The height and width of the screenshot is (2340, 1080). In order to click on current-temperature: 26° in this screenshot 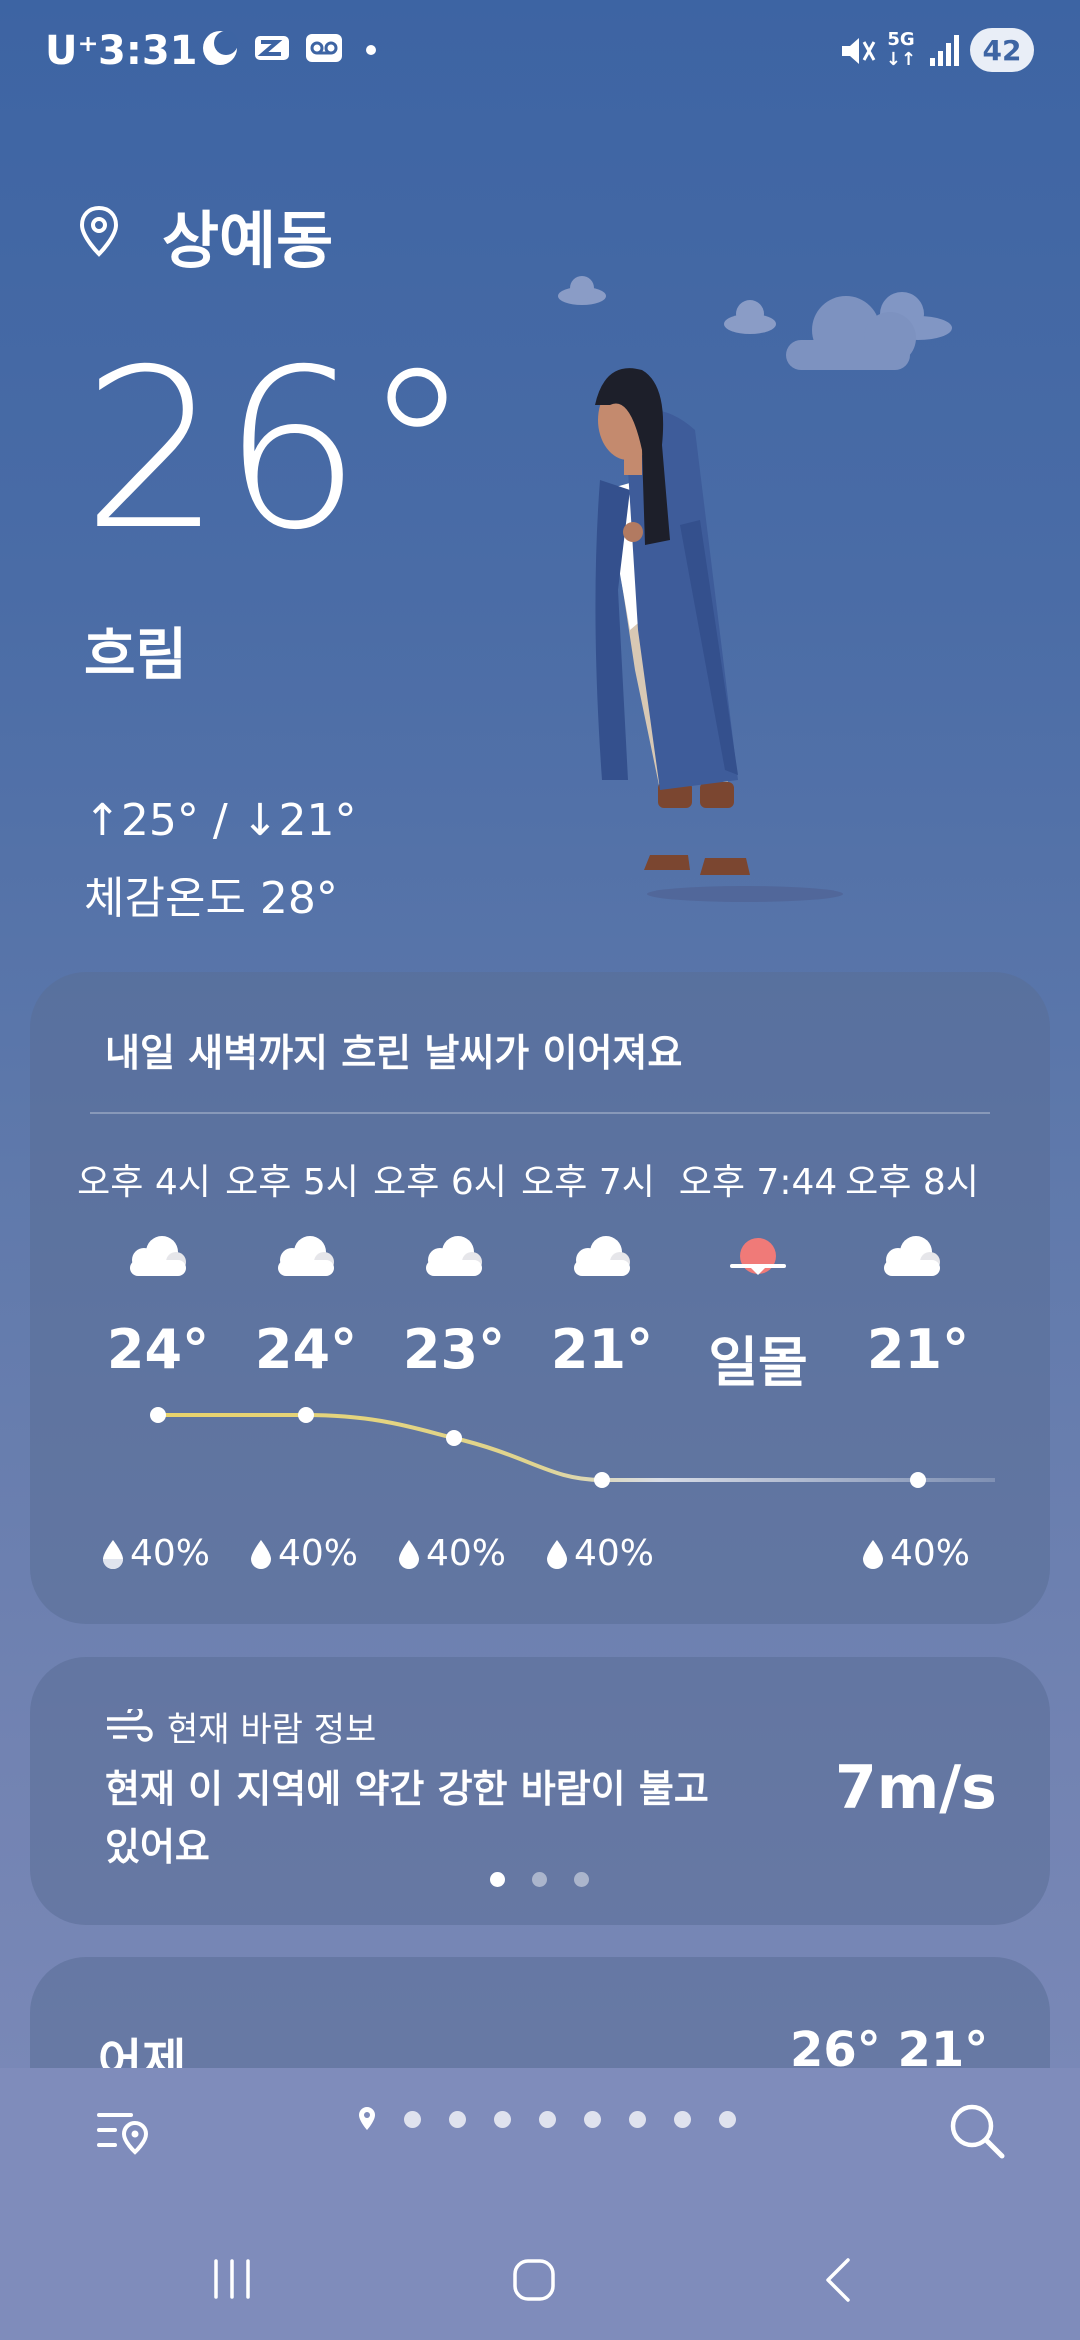, I will do `click(277, 450)`.